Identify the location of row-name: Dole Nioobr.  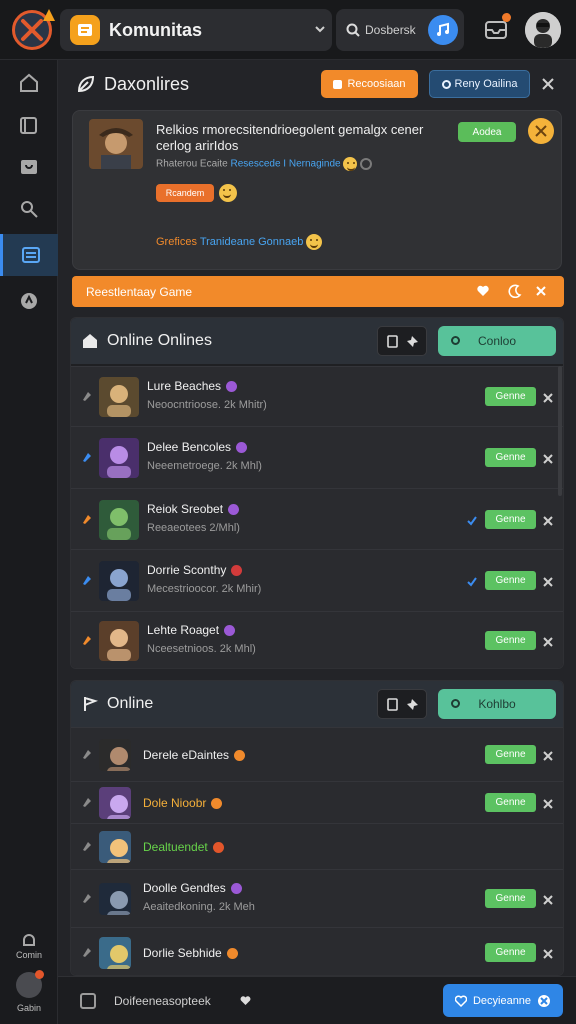
(183, 803).